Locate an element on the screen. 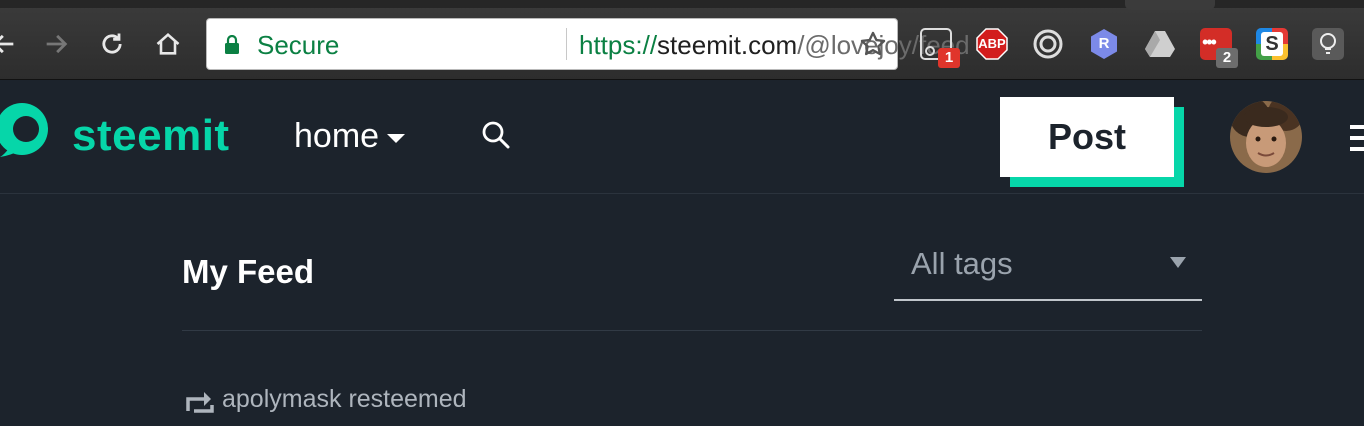 Image resolution: width=1364 pixels, height=426 pixels. r-extension-icon: R is located at coordinates (1104, 44).